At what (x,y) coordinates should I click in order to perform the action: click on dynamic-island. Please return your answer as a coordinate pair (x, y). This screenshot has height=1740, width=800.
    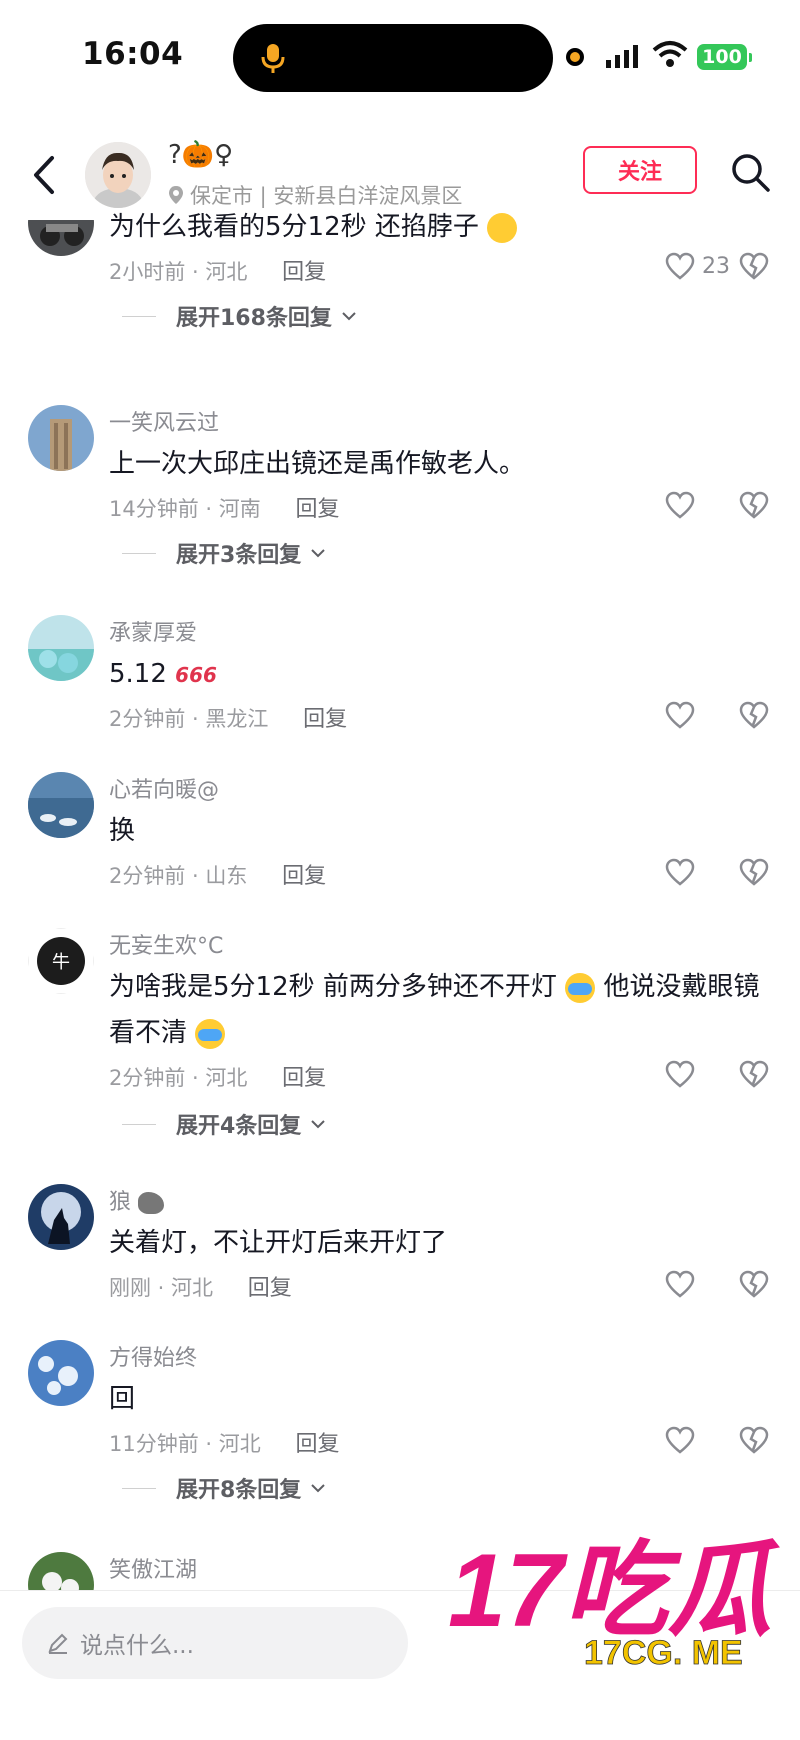
    Looking at the image, I should click on (393, 58).